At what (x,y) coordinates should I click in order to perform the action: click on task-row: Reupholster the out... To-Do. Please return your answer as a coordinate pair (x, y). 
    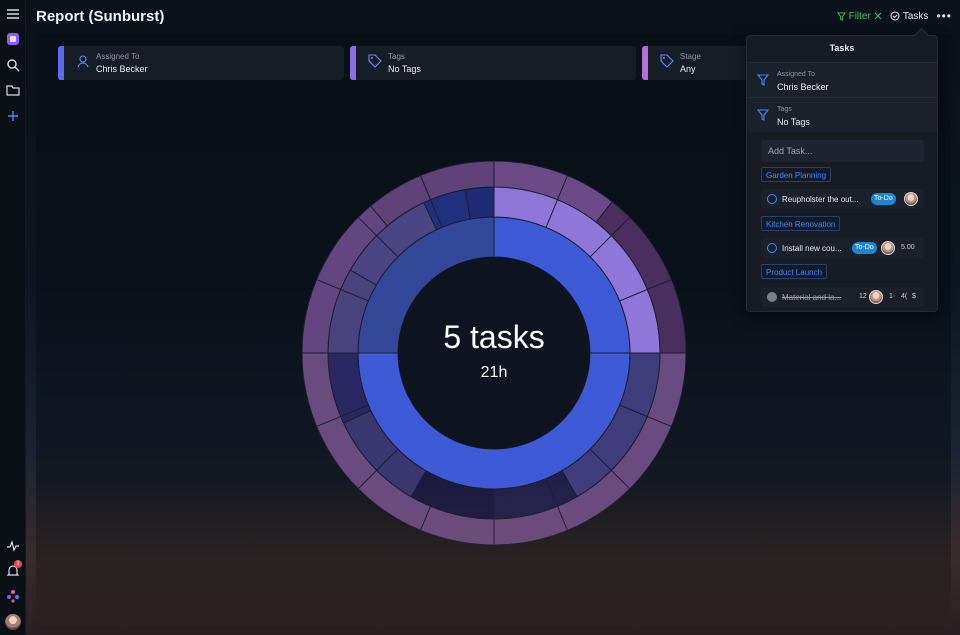
    Looking at the image, I should click on (842, 199).